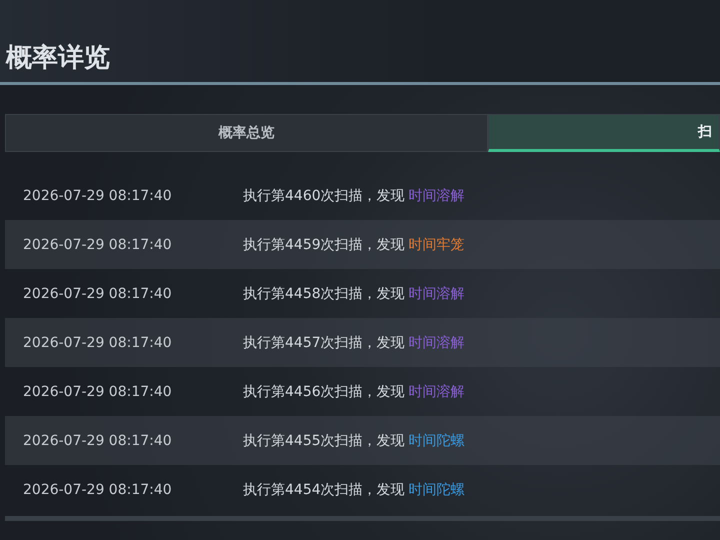 The image size is (720, 540). Describe the element at coordinates (246, 133) in the screenshot. I see `tab: 概率总览` at that location.